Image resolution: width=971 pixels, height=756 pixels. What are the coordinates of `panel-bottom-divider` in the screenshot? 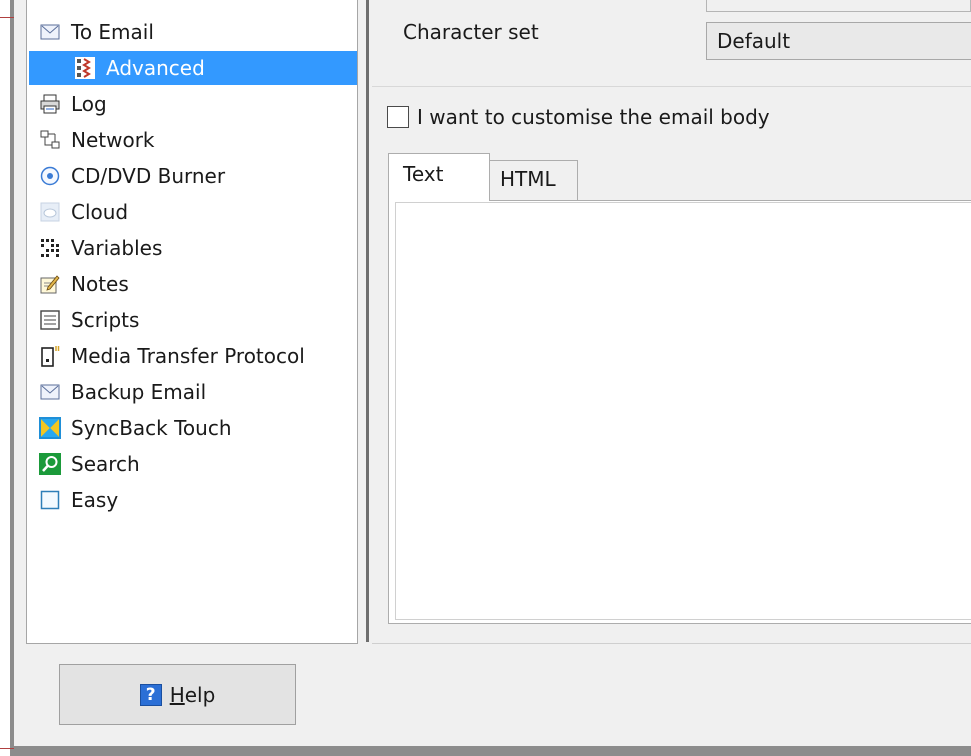 It's located at (671, 643).